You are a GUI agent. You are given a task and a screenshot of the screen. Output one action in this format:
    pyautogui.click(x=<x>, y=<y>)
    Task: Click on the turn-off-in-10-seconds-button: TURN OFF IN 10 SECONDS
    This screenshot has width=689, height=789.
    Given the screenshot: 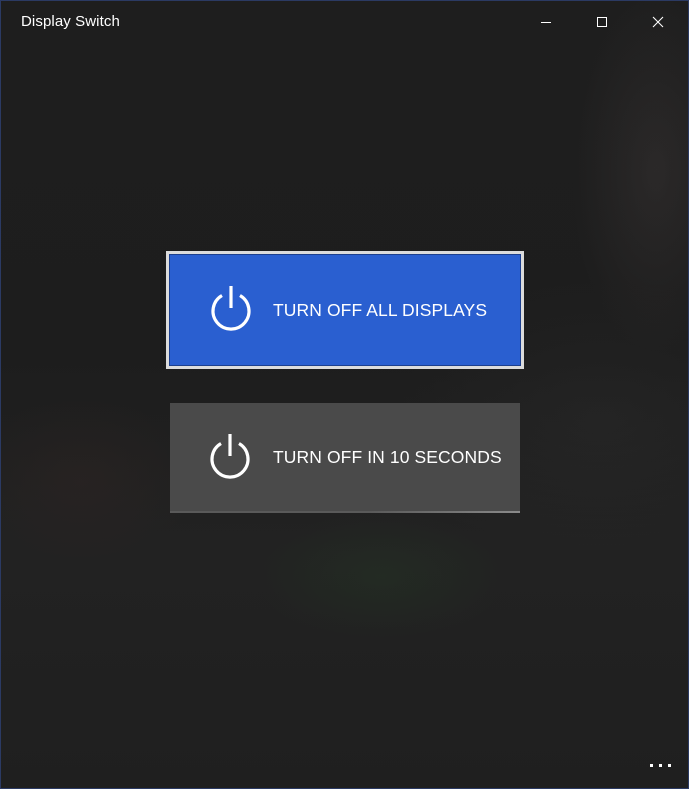 What is the action you would take?
    pyautogui.click(x=345, y=458)
    